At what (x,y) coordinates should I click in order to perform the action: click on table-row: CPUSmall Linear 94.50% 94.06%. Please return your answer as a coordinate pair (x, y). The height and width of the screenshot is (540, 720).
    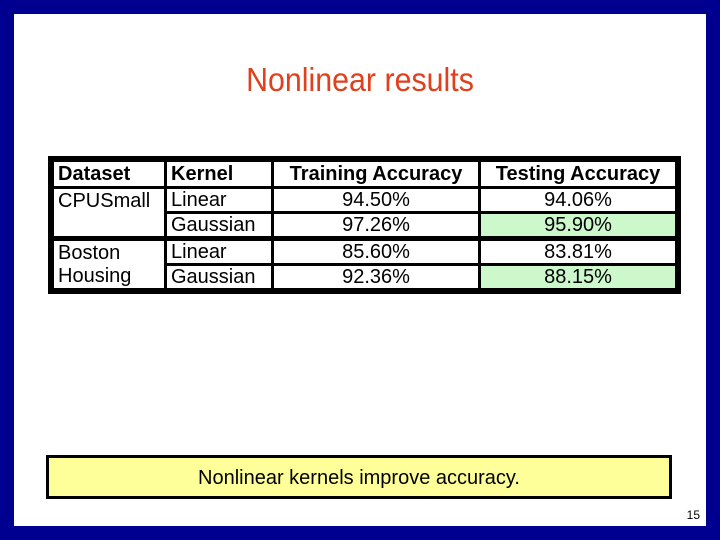
    Looking at the image, I should click on (364, 200).